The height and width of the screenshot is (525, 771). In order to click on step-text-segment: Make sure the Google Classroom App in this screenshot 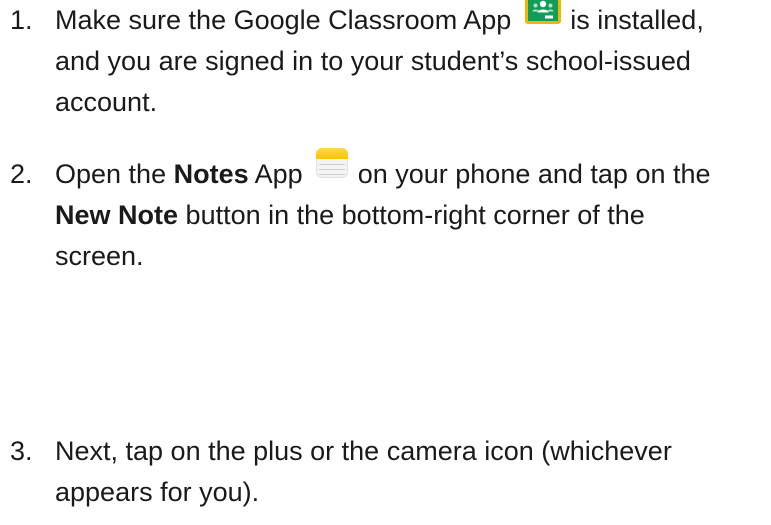, I will do `click(283, 20)`.